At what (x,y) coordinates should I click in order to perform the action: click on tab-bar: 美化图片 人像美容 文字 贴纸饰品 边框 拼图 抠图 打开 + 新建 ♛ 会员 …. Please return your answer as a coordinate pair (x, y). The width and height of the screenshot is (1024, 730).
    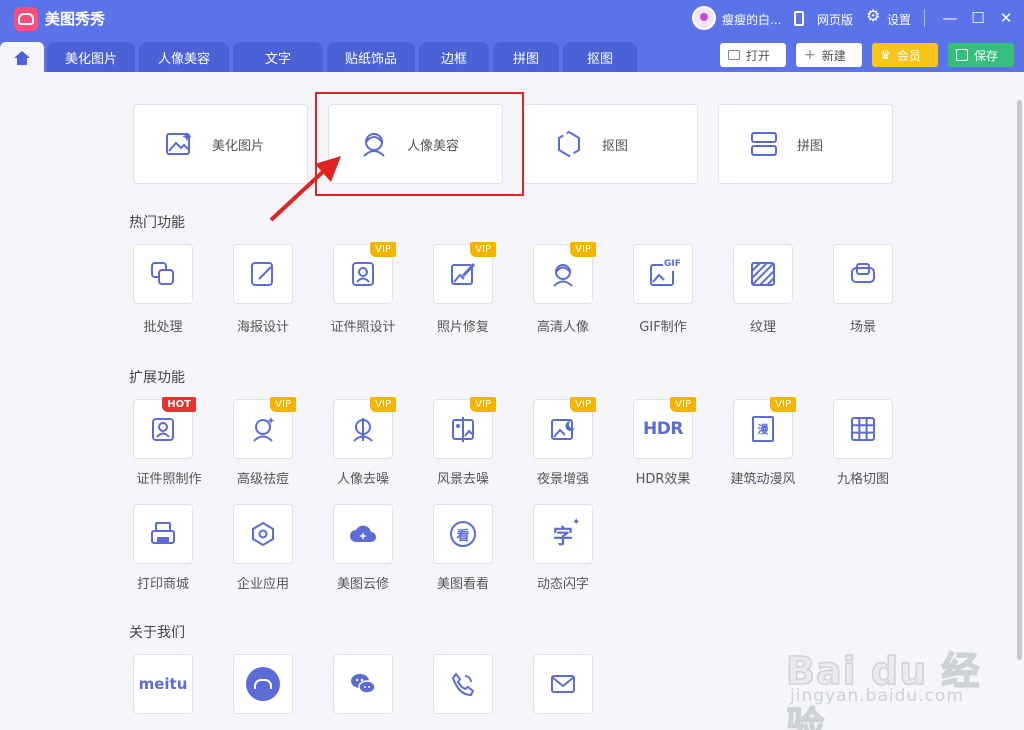
    Looking at the image, I should click on (512, 55).